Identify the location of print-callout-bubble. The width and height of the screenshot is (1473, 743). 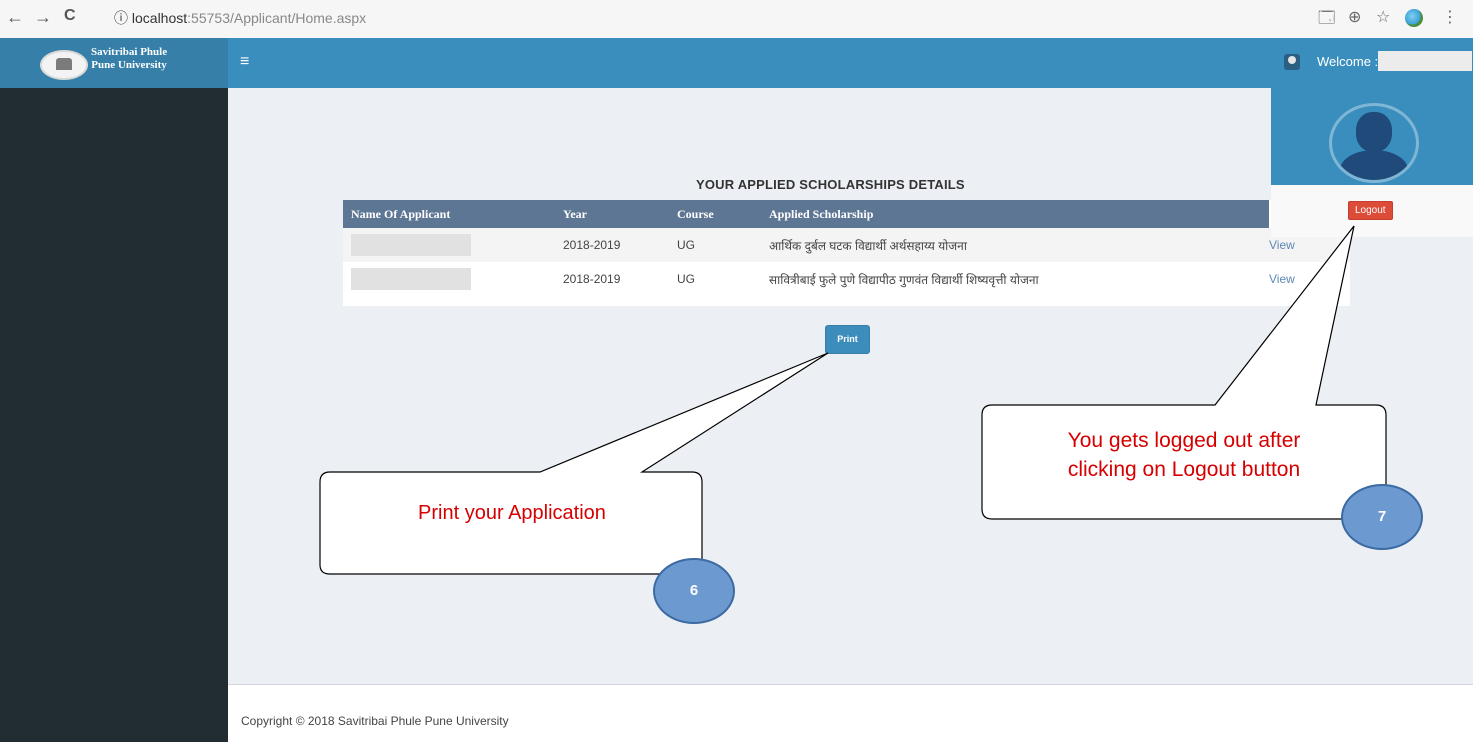
(574, 463).